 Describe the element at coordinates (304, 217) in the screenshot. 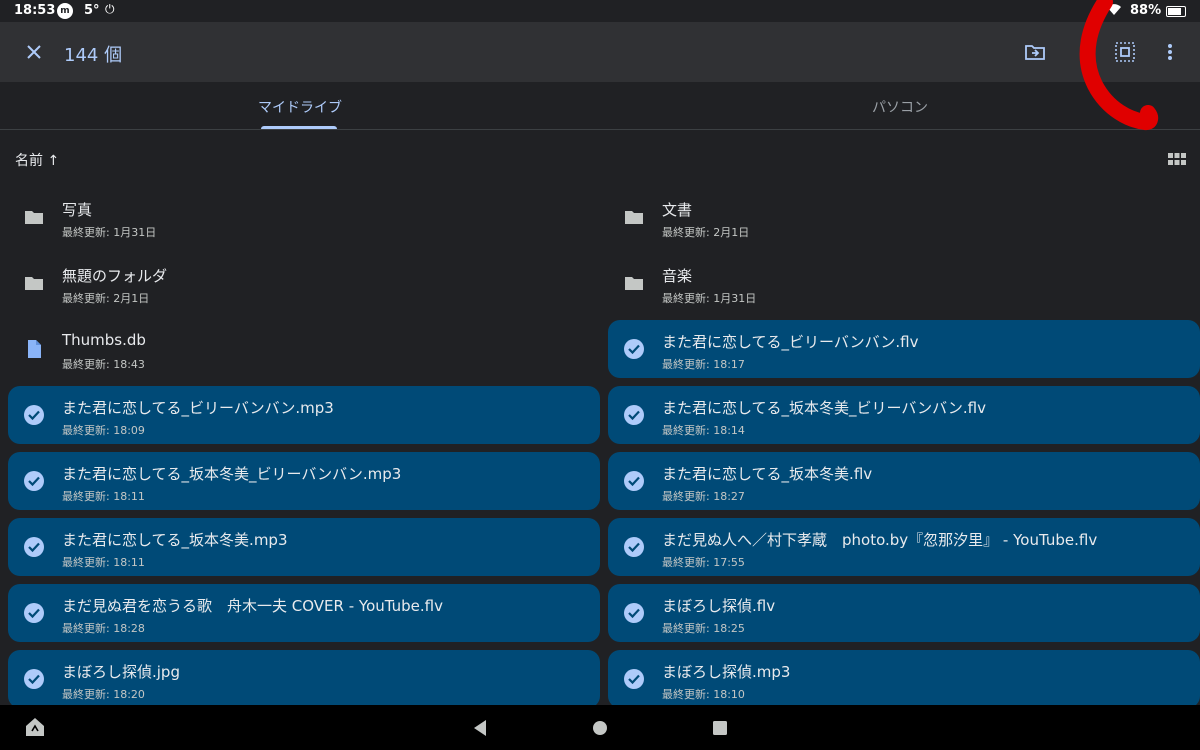

I see `list-item: 写真 最終更新: 1月31日` at that location.